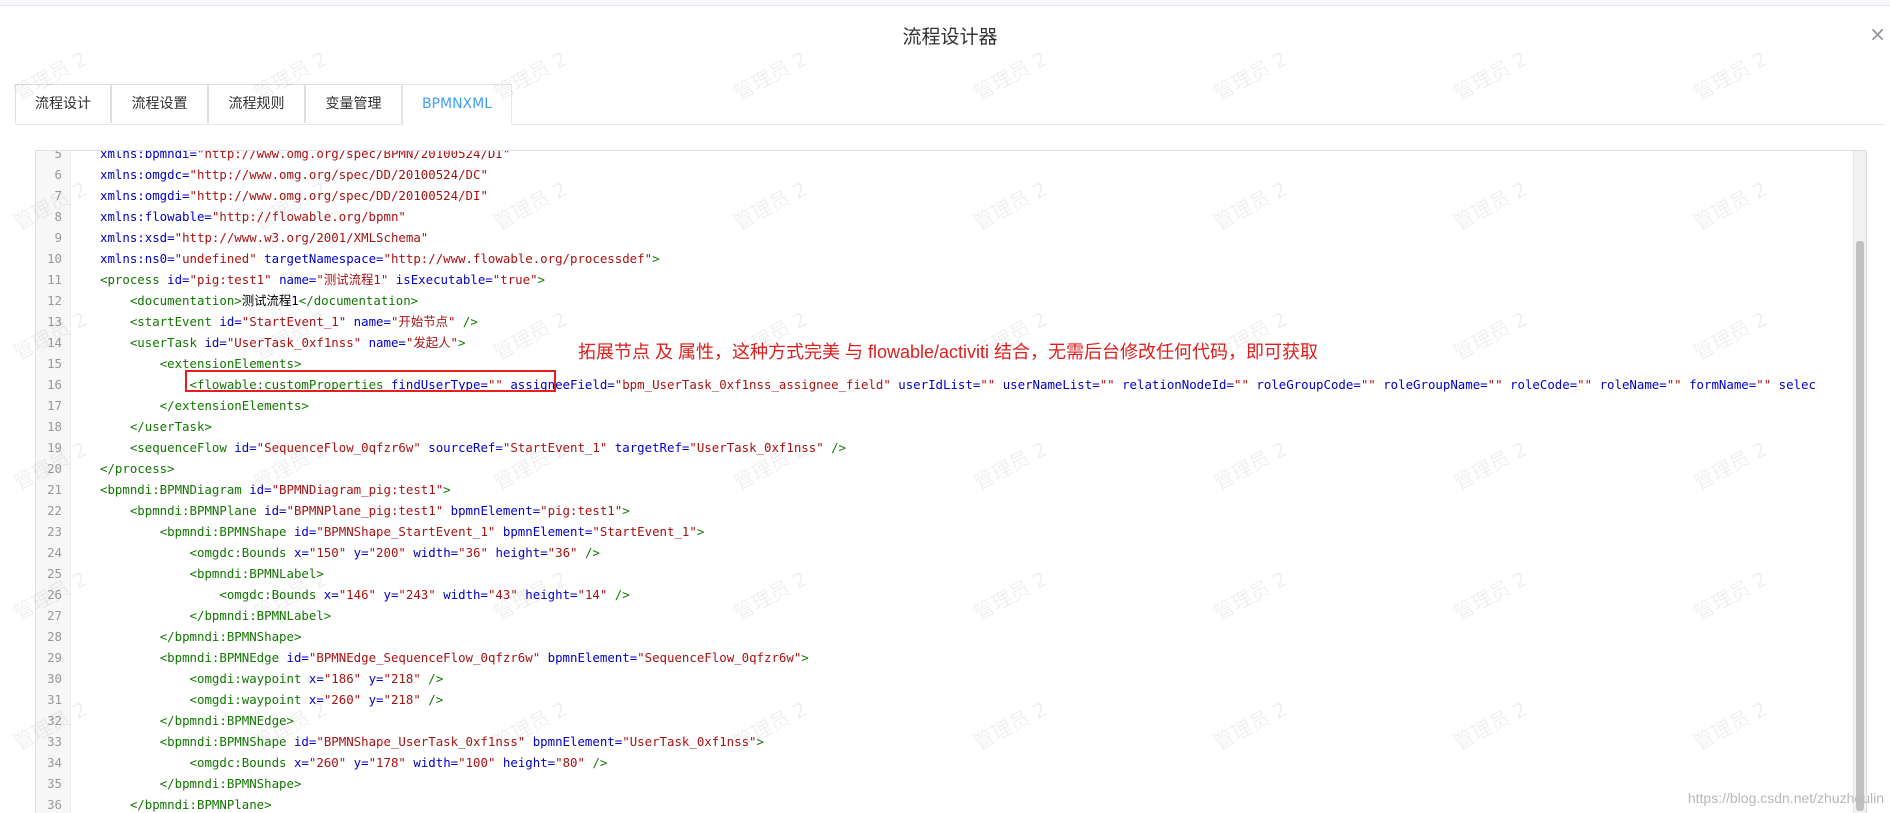 This screenshot has width=1890, height=813. I want to click on token-attr: xmlns:bpmndi=, so click(148, 155).